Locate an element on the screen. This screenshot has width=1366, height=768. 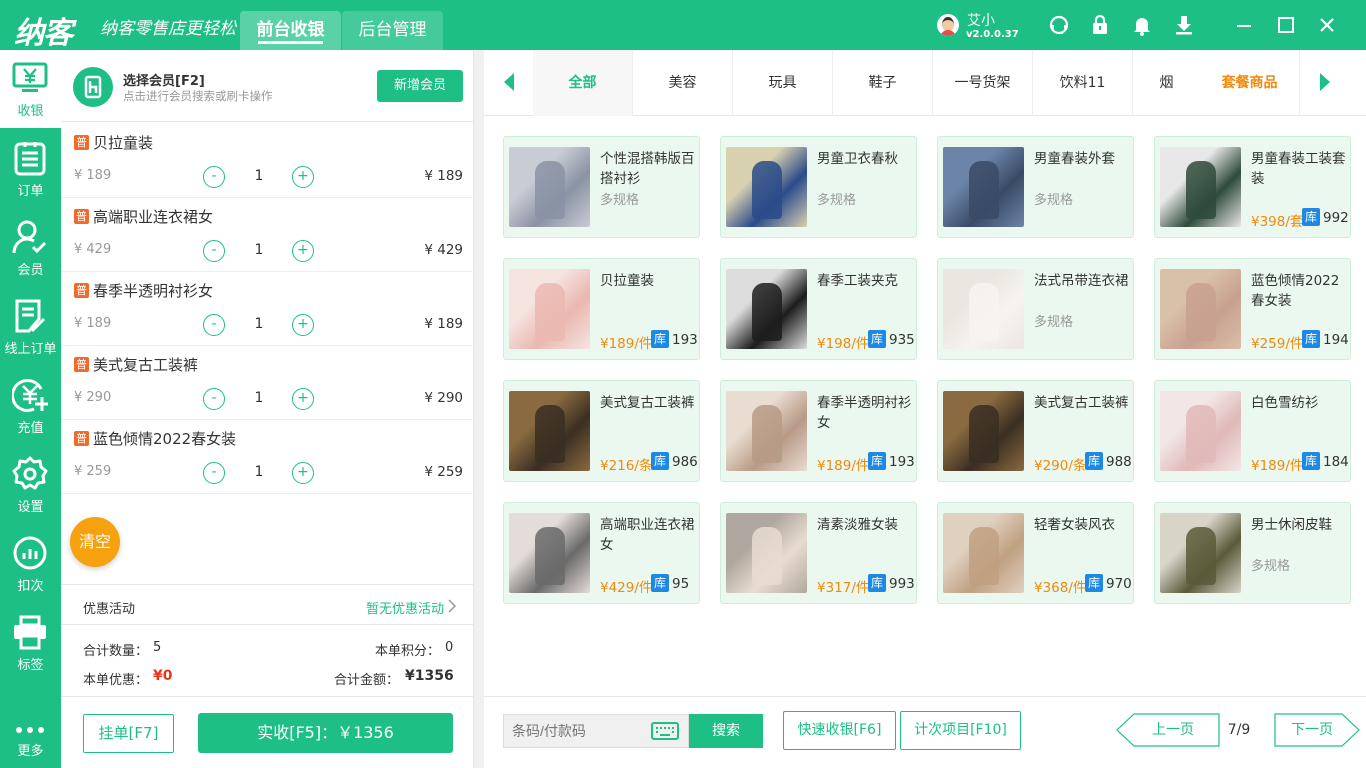
download-icon is located at coordinates (1184, 25).